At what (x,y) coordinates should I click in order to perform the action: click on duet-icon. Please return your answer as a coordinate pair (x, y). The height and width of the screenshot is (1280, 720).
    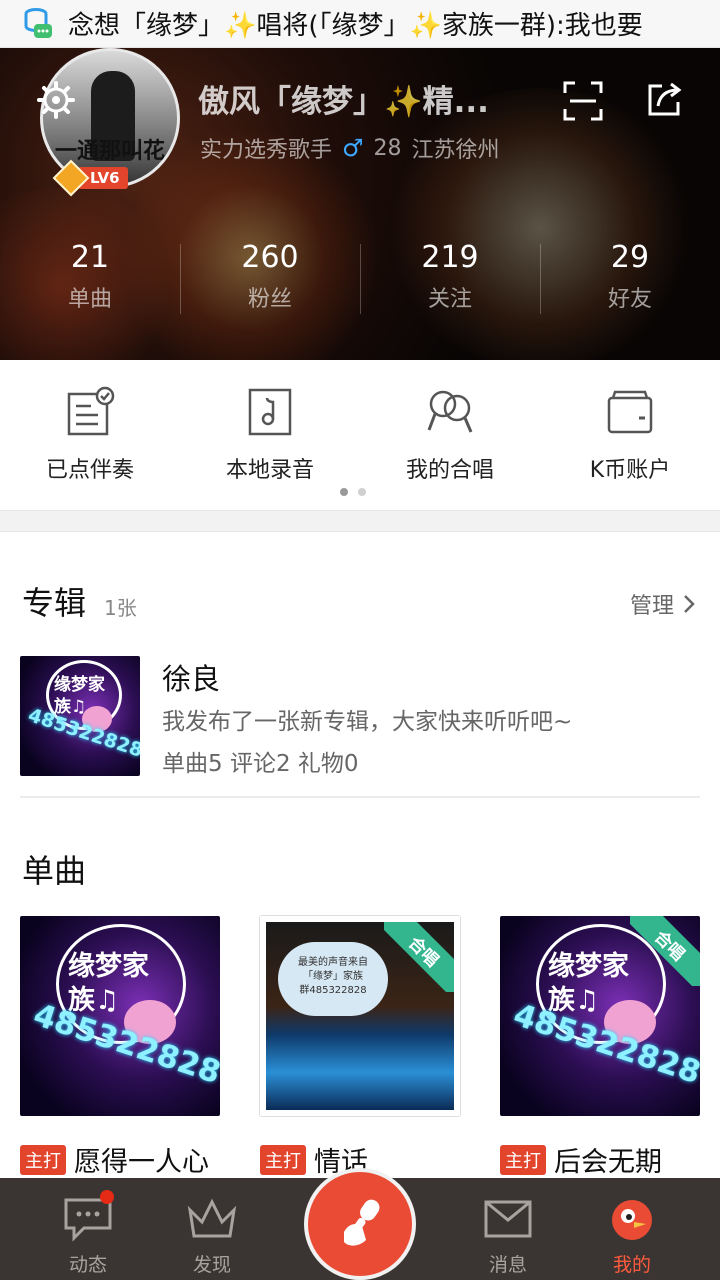
    Looking at the image, I should click on (450, 411).